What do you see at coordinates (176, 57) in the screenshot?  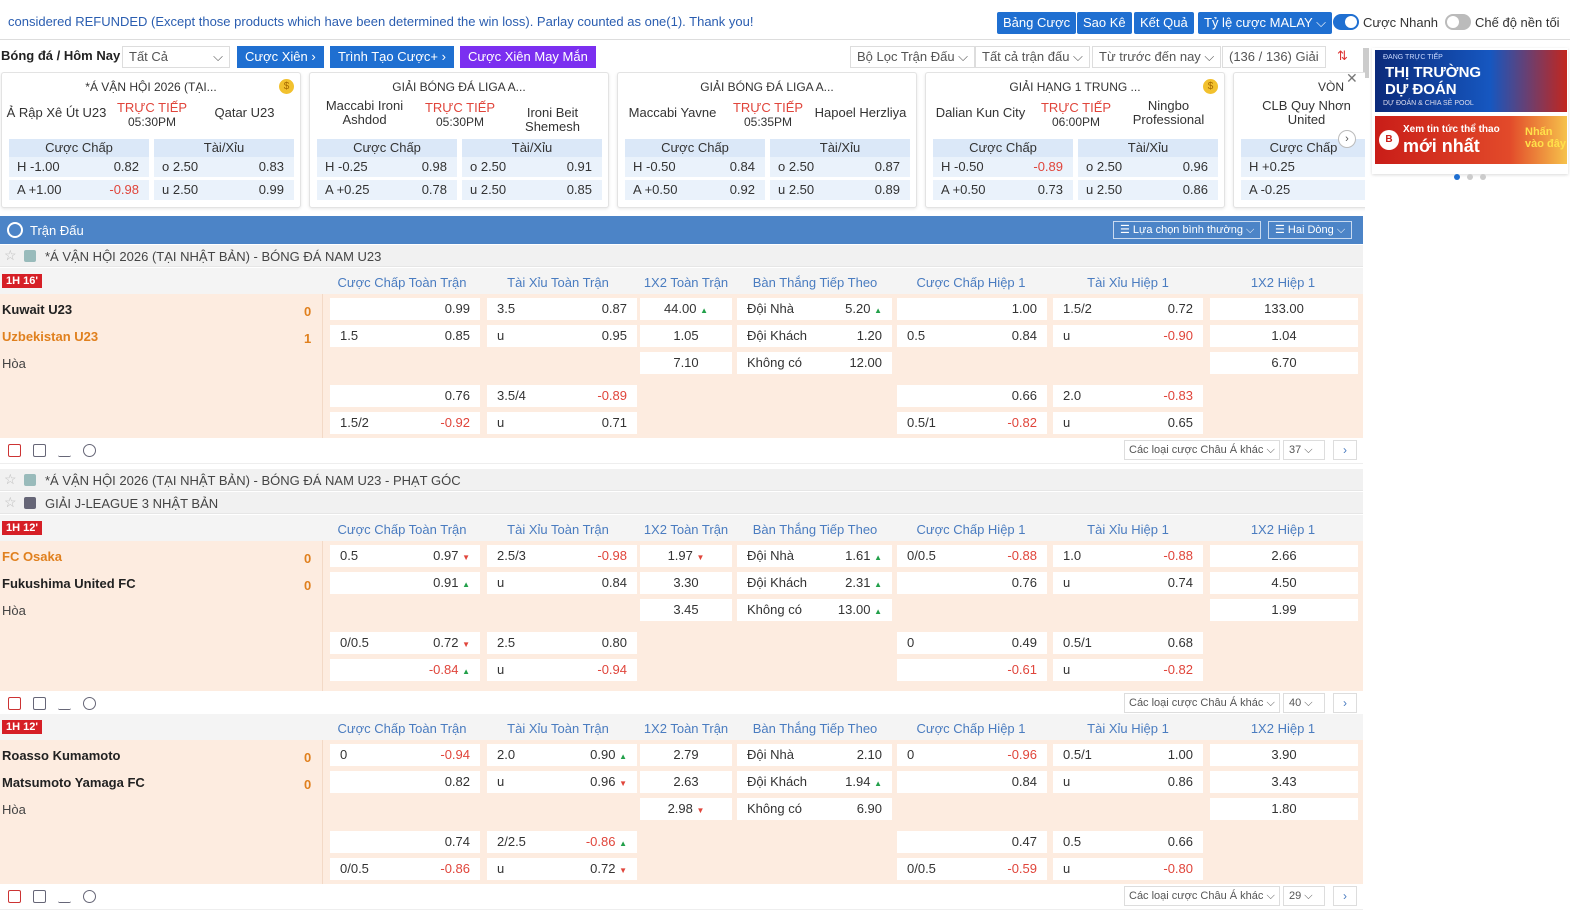 I see `category-select: Tất Cả ⌵` at bounding box center [176, 57].